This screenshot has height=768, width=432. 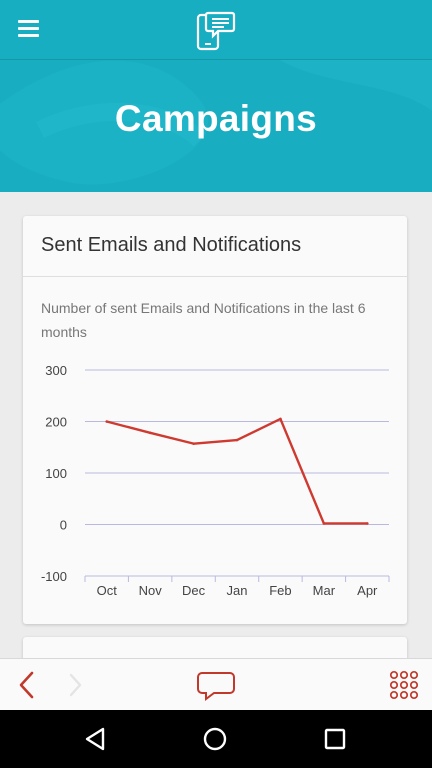 What do you see at coordinates (56, 370) in the screenshot?
I see `y-tick-label: 300` at bounding box center [56, 370].